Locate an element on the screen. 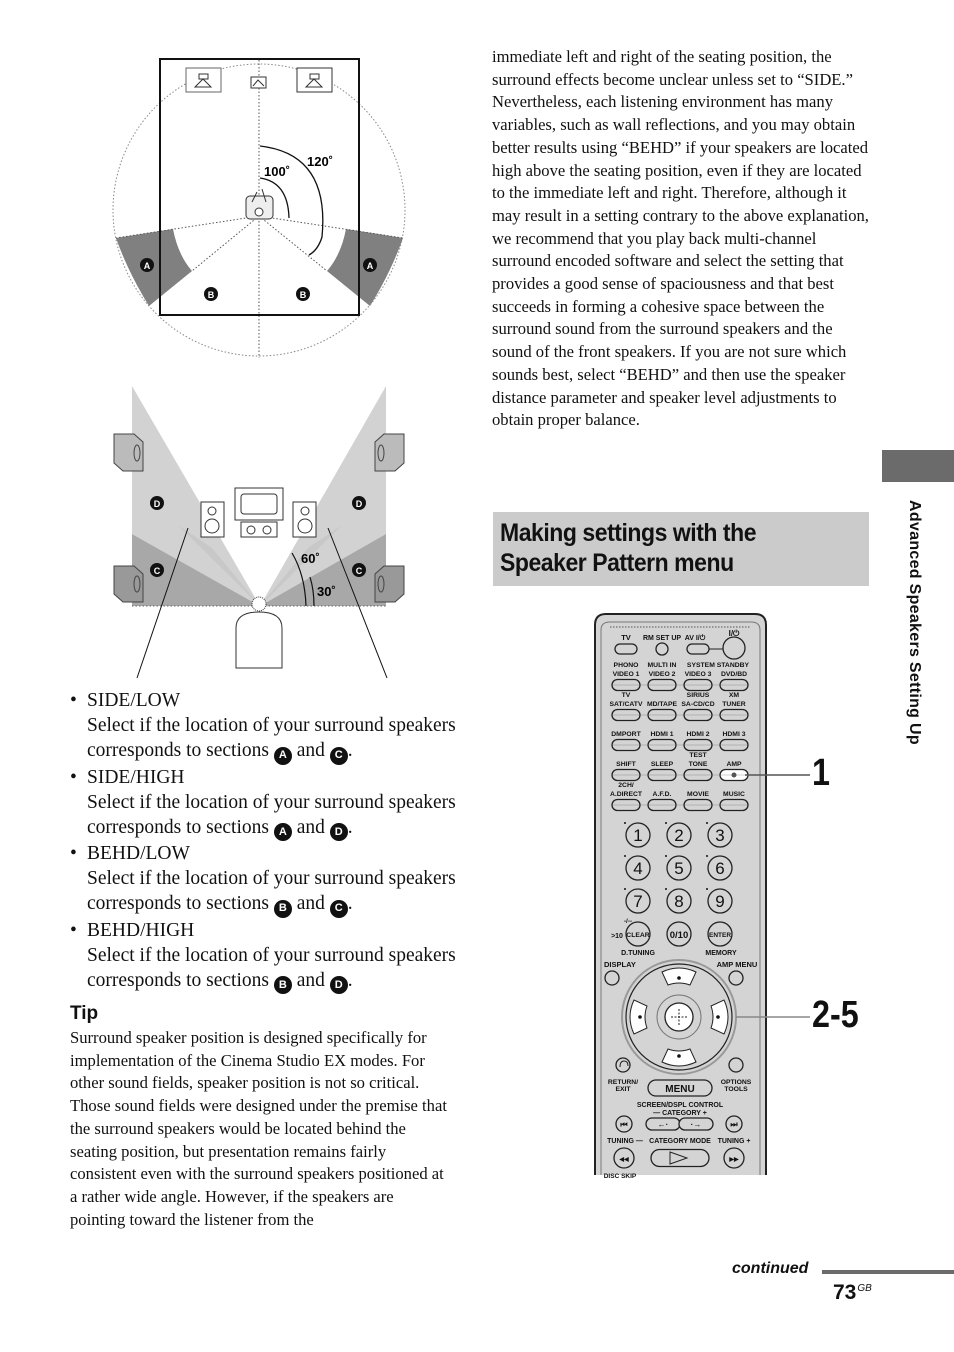  return-exit-label: EXIT is located at coordinates (623, 1089).